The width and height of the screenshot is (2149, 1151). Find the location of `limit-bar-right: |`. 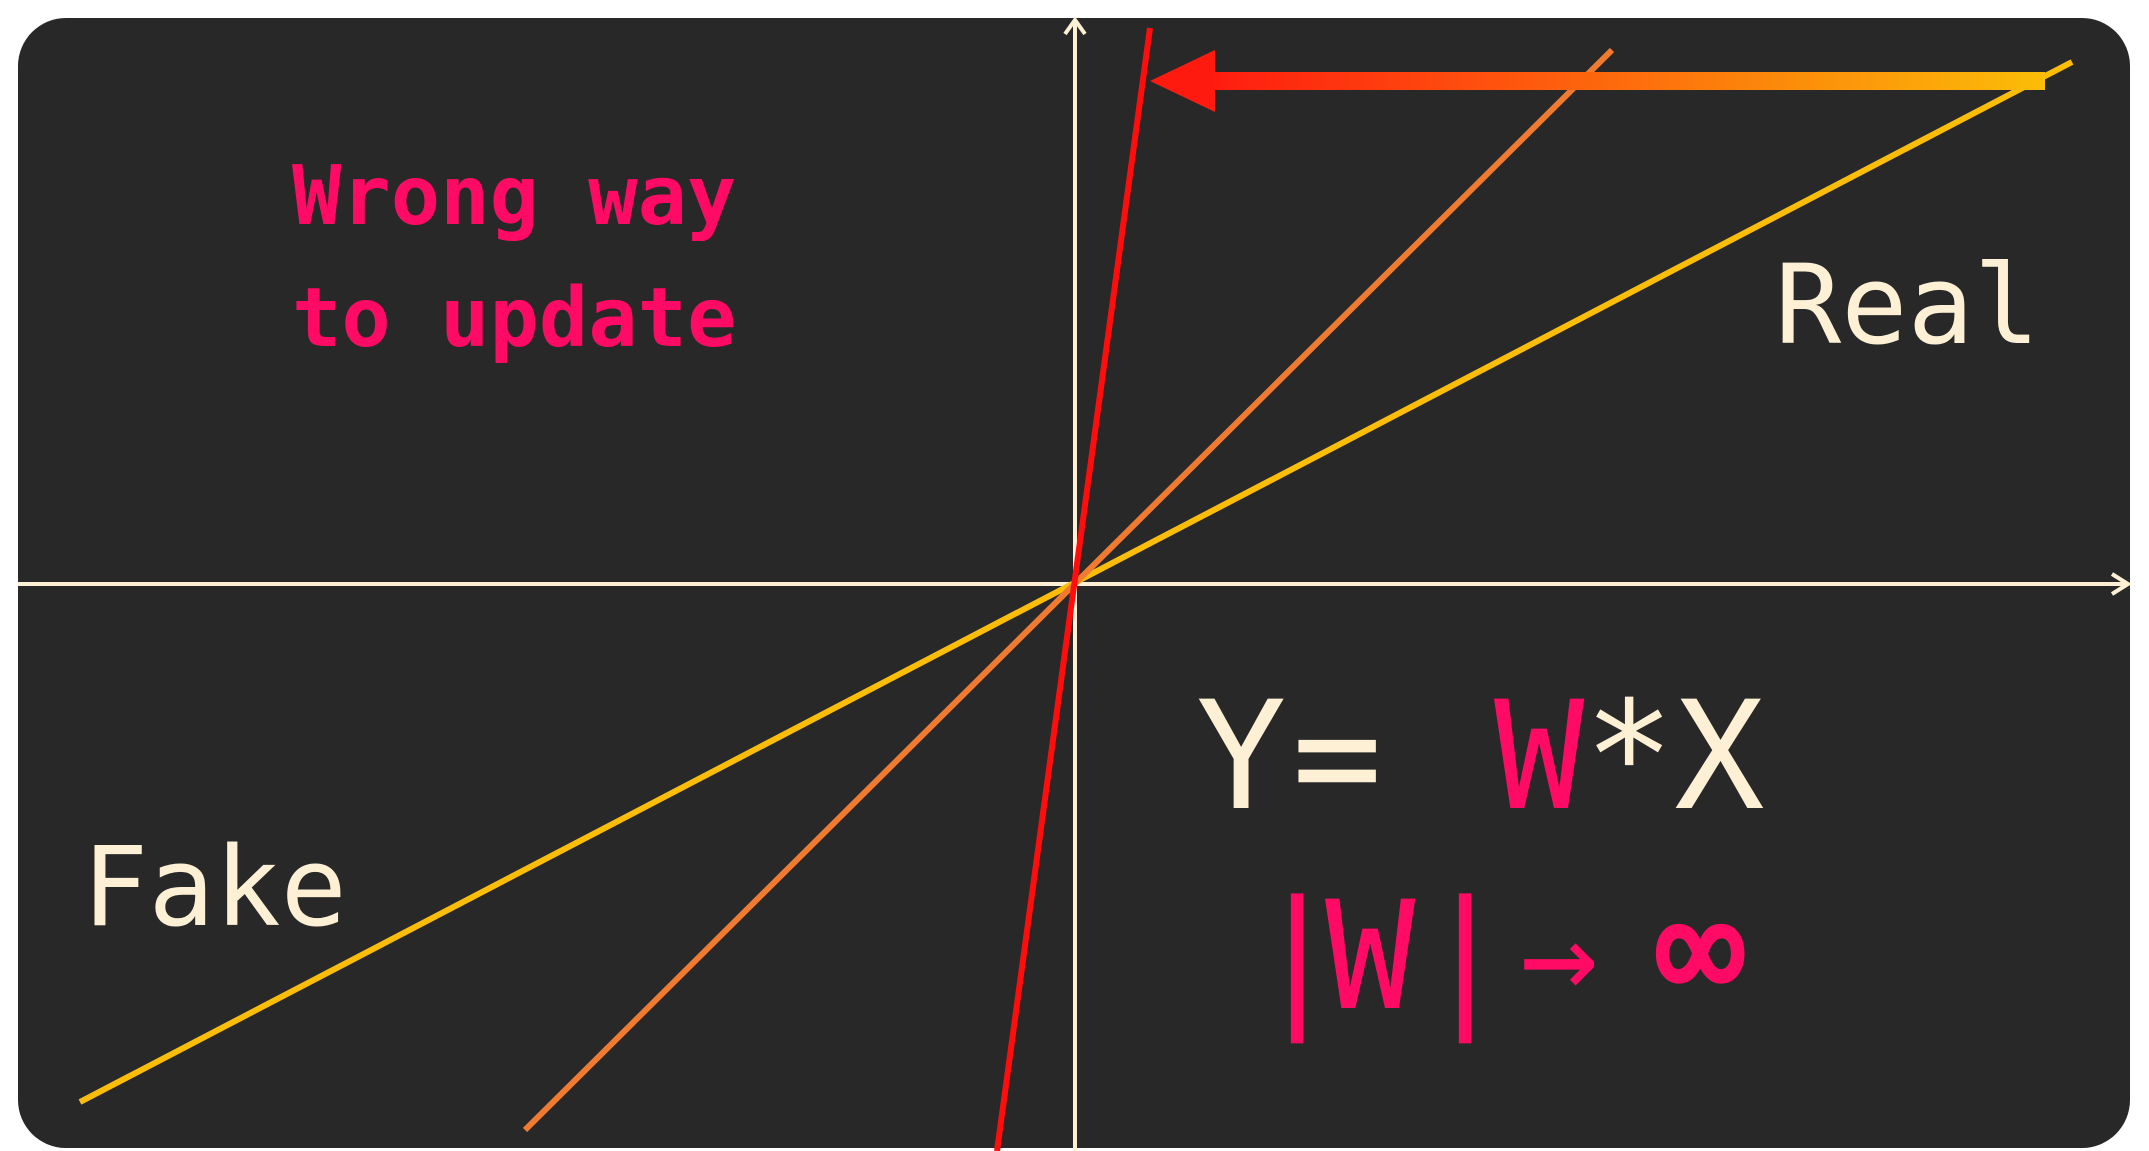

limit-bar-right: | is located at coordinates (1465, 957).